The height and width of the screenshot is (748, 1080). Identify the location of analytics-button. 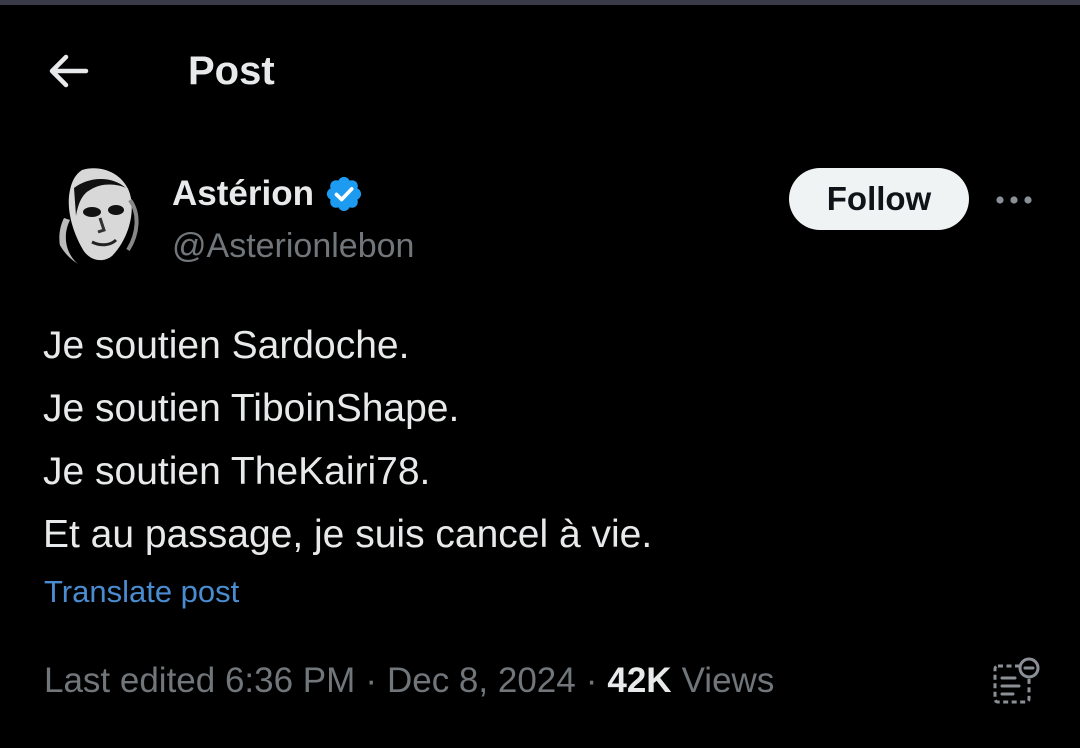
(1015, 682).